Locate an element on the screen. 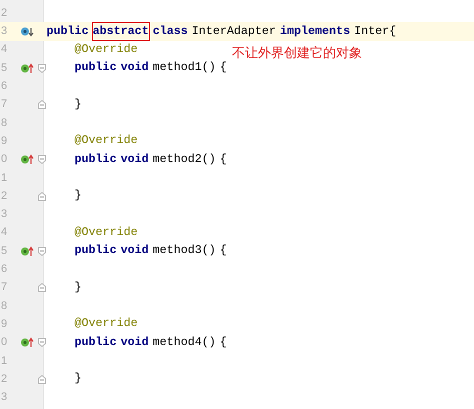 The image size is (474, 409). code-token: InterAdapter is located at coordinates (233, 31).